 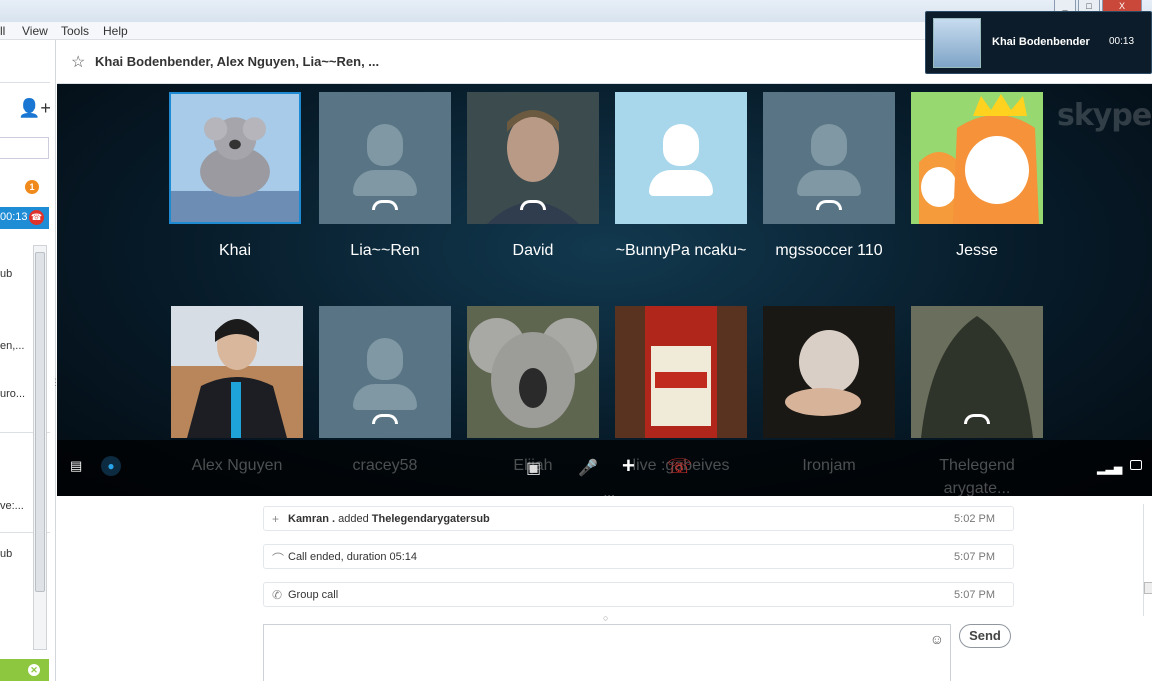 I want to click on target-name: Thelegendarygatersub, so click(x=431, y=519).